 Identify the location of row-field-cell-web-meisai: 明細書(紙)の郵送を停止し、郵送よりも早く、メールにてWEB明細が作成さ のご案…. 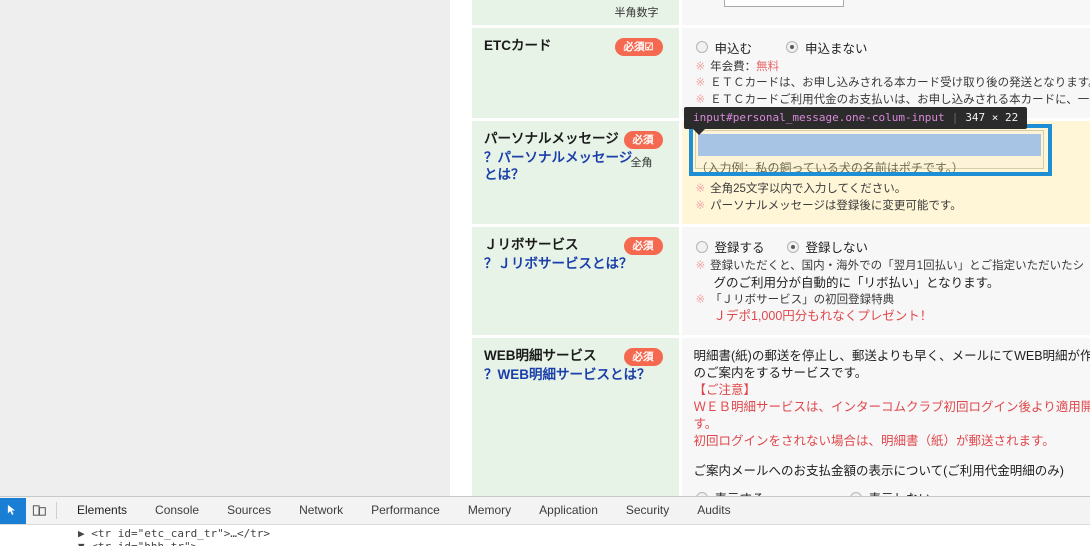
(885, 416).